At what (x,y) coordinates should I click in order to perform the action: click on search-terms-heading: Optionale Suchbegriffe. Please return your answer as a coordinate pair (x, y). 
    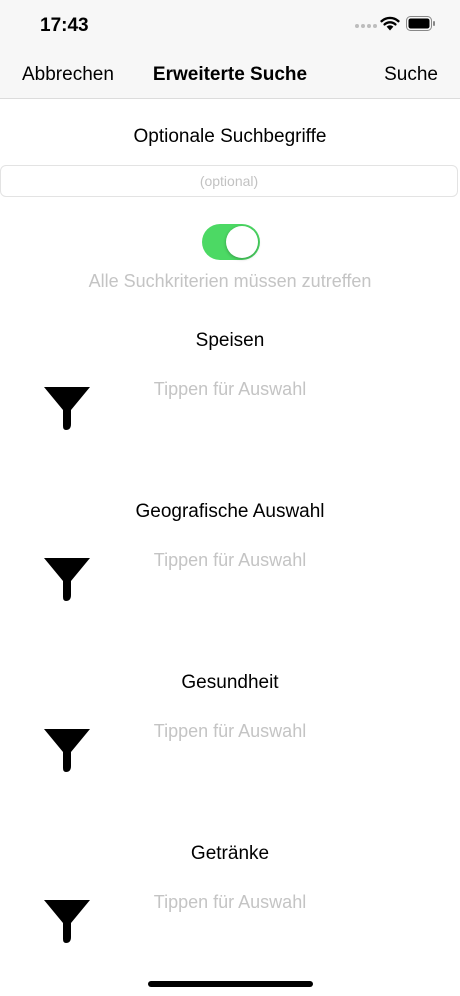
    Looking at the image, I should click on (230, 136).